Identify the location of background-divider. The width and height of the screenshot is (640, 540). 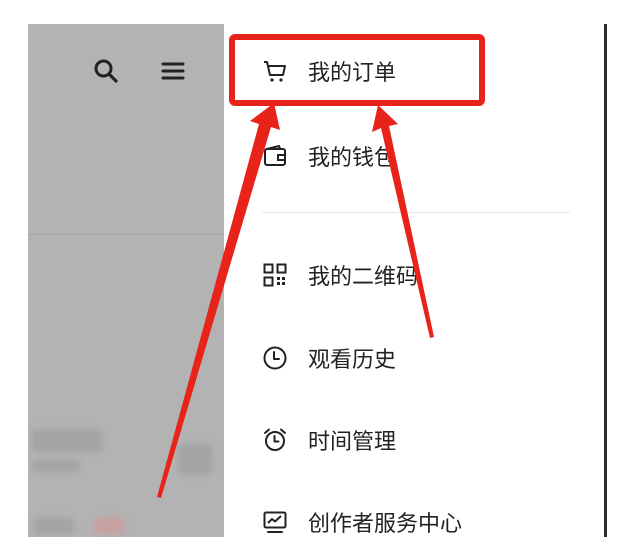
(126, 234).